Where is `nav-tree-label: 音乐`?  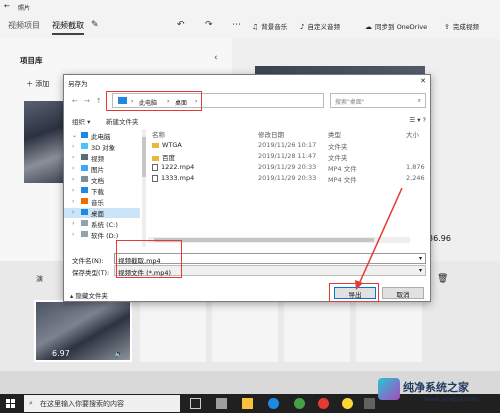
nav-tree-label: 音乐 is located at coordinates (97, 203).